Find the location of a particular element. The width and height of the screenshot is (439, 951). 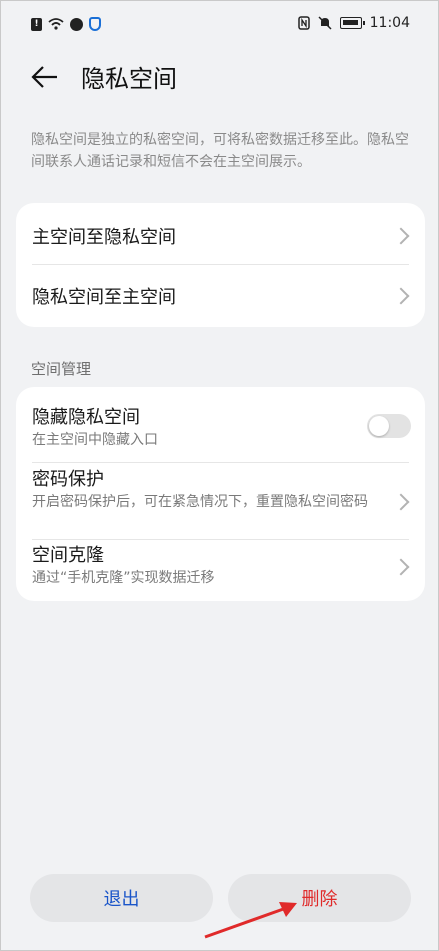

space-clone-row: 空间克隆 通过“手机克隆”实现数据迁移 is located at coordinates (220, 570).